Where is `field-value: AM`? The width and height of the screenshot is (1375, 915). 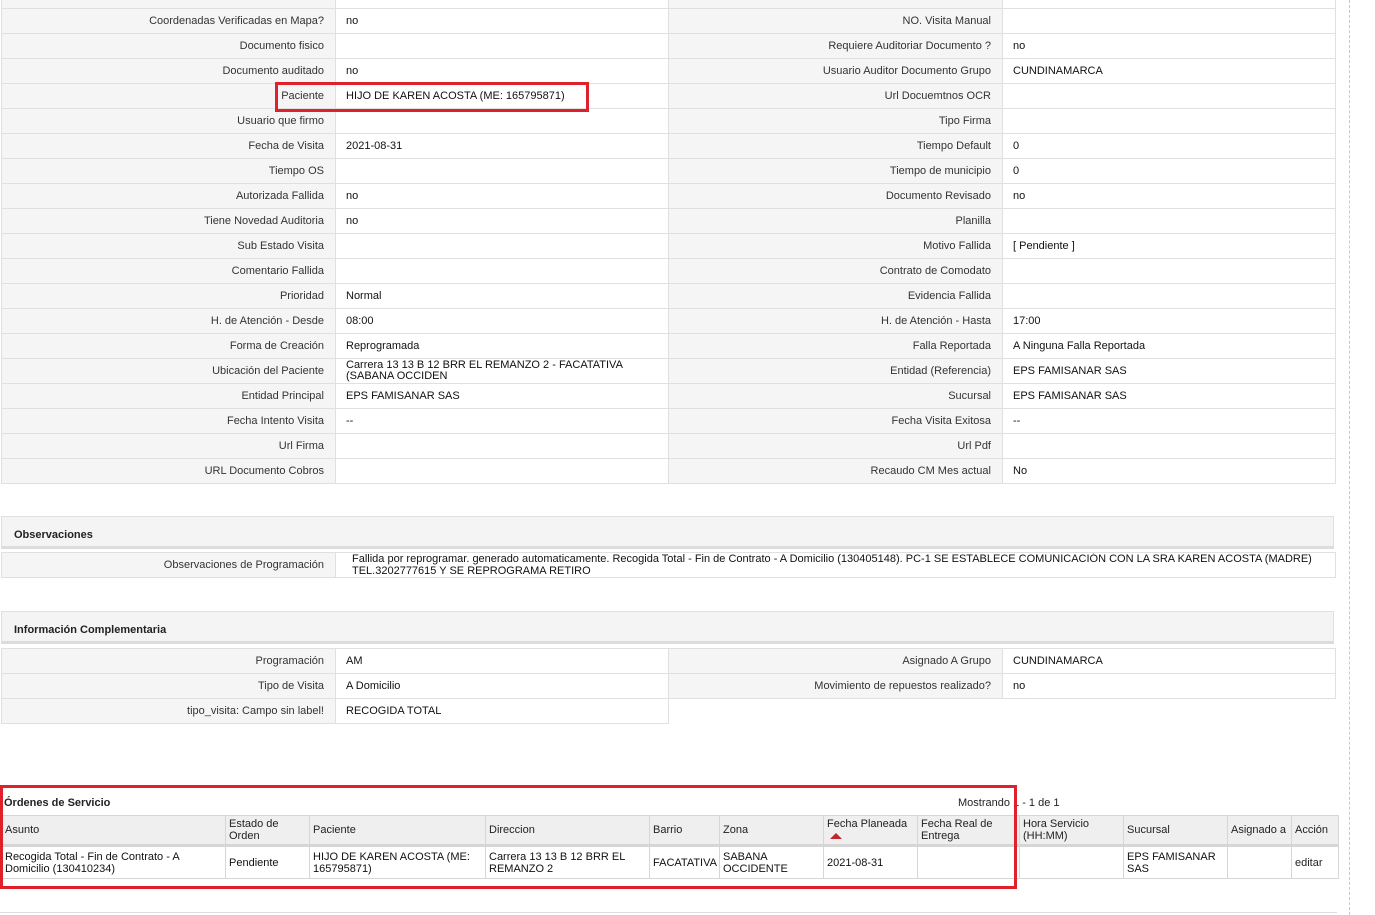 field-value: AM is located at coordinates (502, 661).